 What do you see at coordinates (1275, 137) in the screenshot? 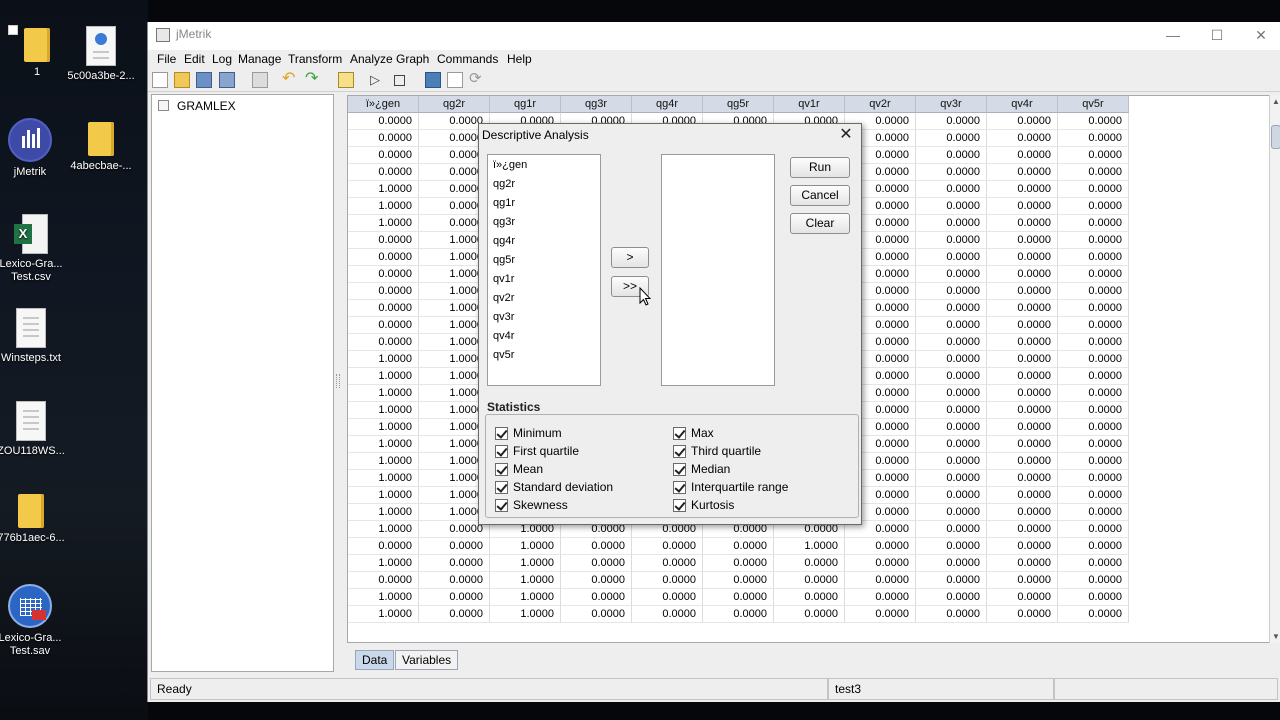
I see `scroll-thumb` at bounding box center [1275, 137].